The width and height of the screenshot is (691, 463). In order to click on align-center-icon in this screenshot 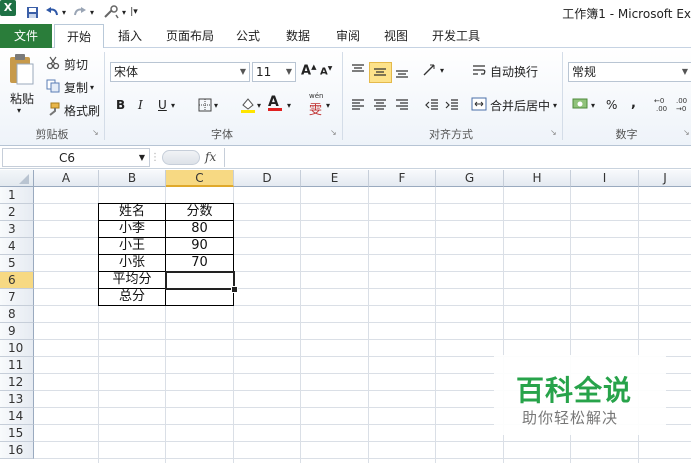, I will do `click(380, 106)`.